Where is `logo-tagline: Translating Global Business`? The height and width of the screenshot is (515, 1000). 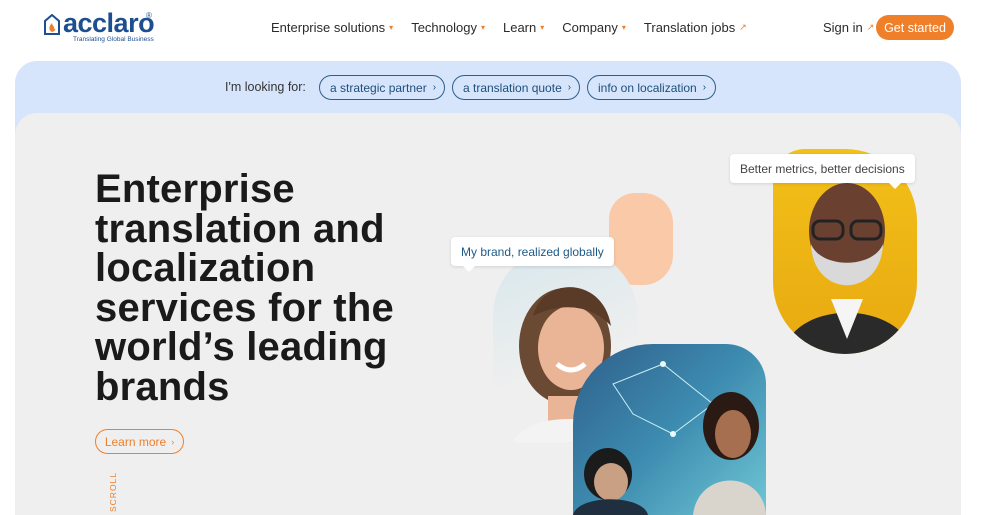
logo-tagline: Translating Global Business is located at coordinates (113, 39).